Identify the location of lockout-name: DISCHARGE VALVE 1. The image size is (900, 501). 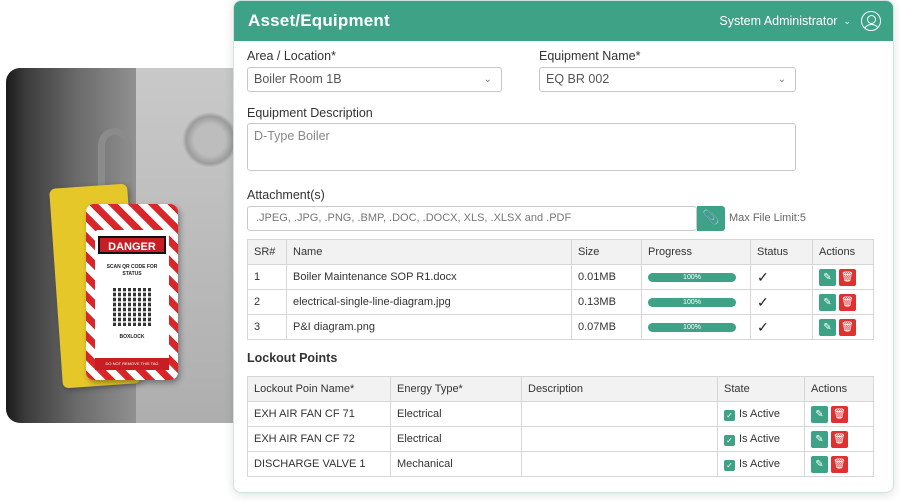
(319, 464).